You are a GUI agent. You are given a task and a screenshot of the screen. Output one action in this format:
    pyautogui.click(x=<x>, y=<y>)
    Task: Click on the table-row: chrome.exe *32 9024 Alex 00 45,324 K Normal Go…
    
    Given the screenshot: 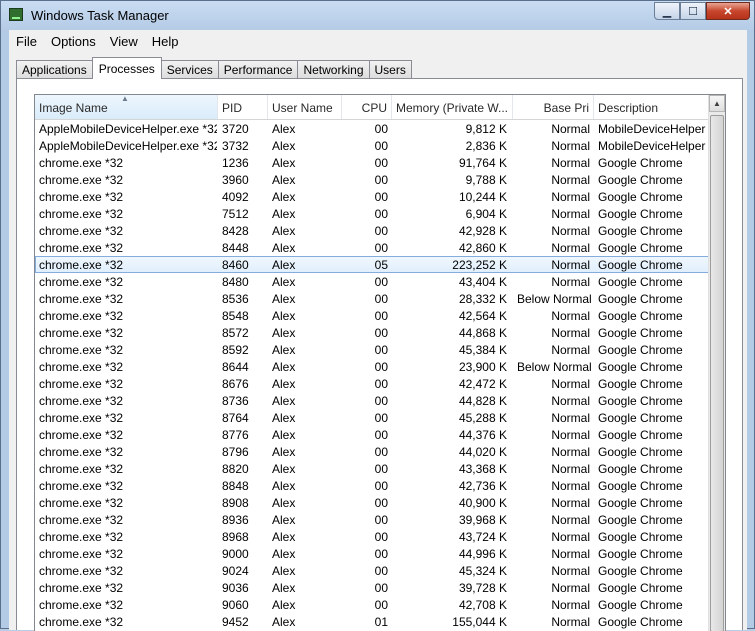 What is the action you would take?
    pyautogui.click(x=372, y=570)
    